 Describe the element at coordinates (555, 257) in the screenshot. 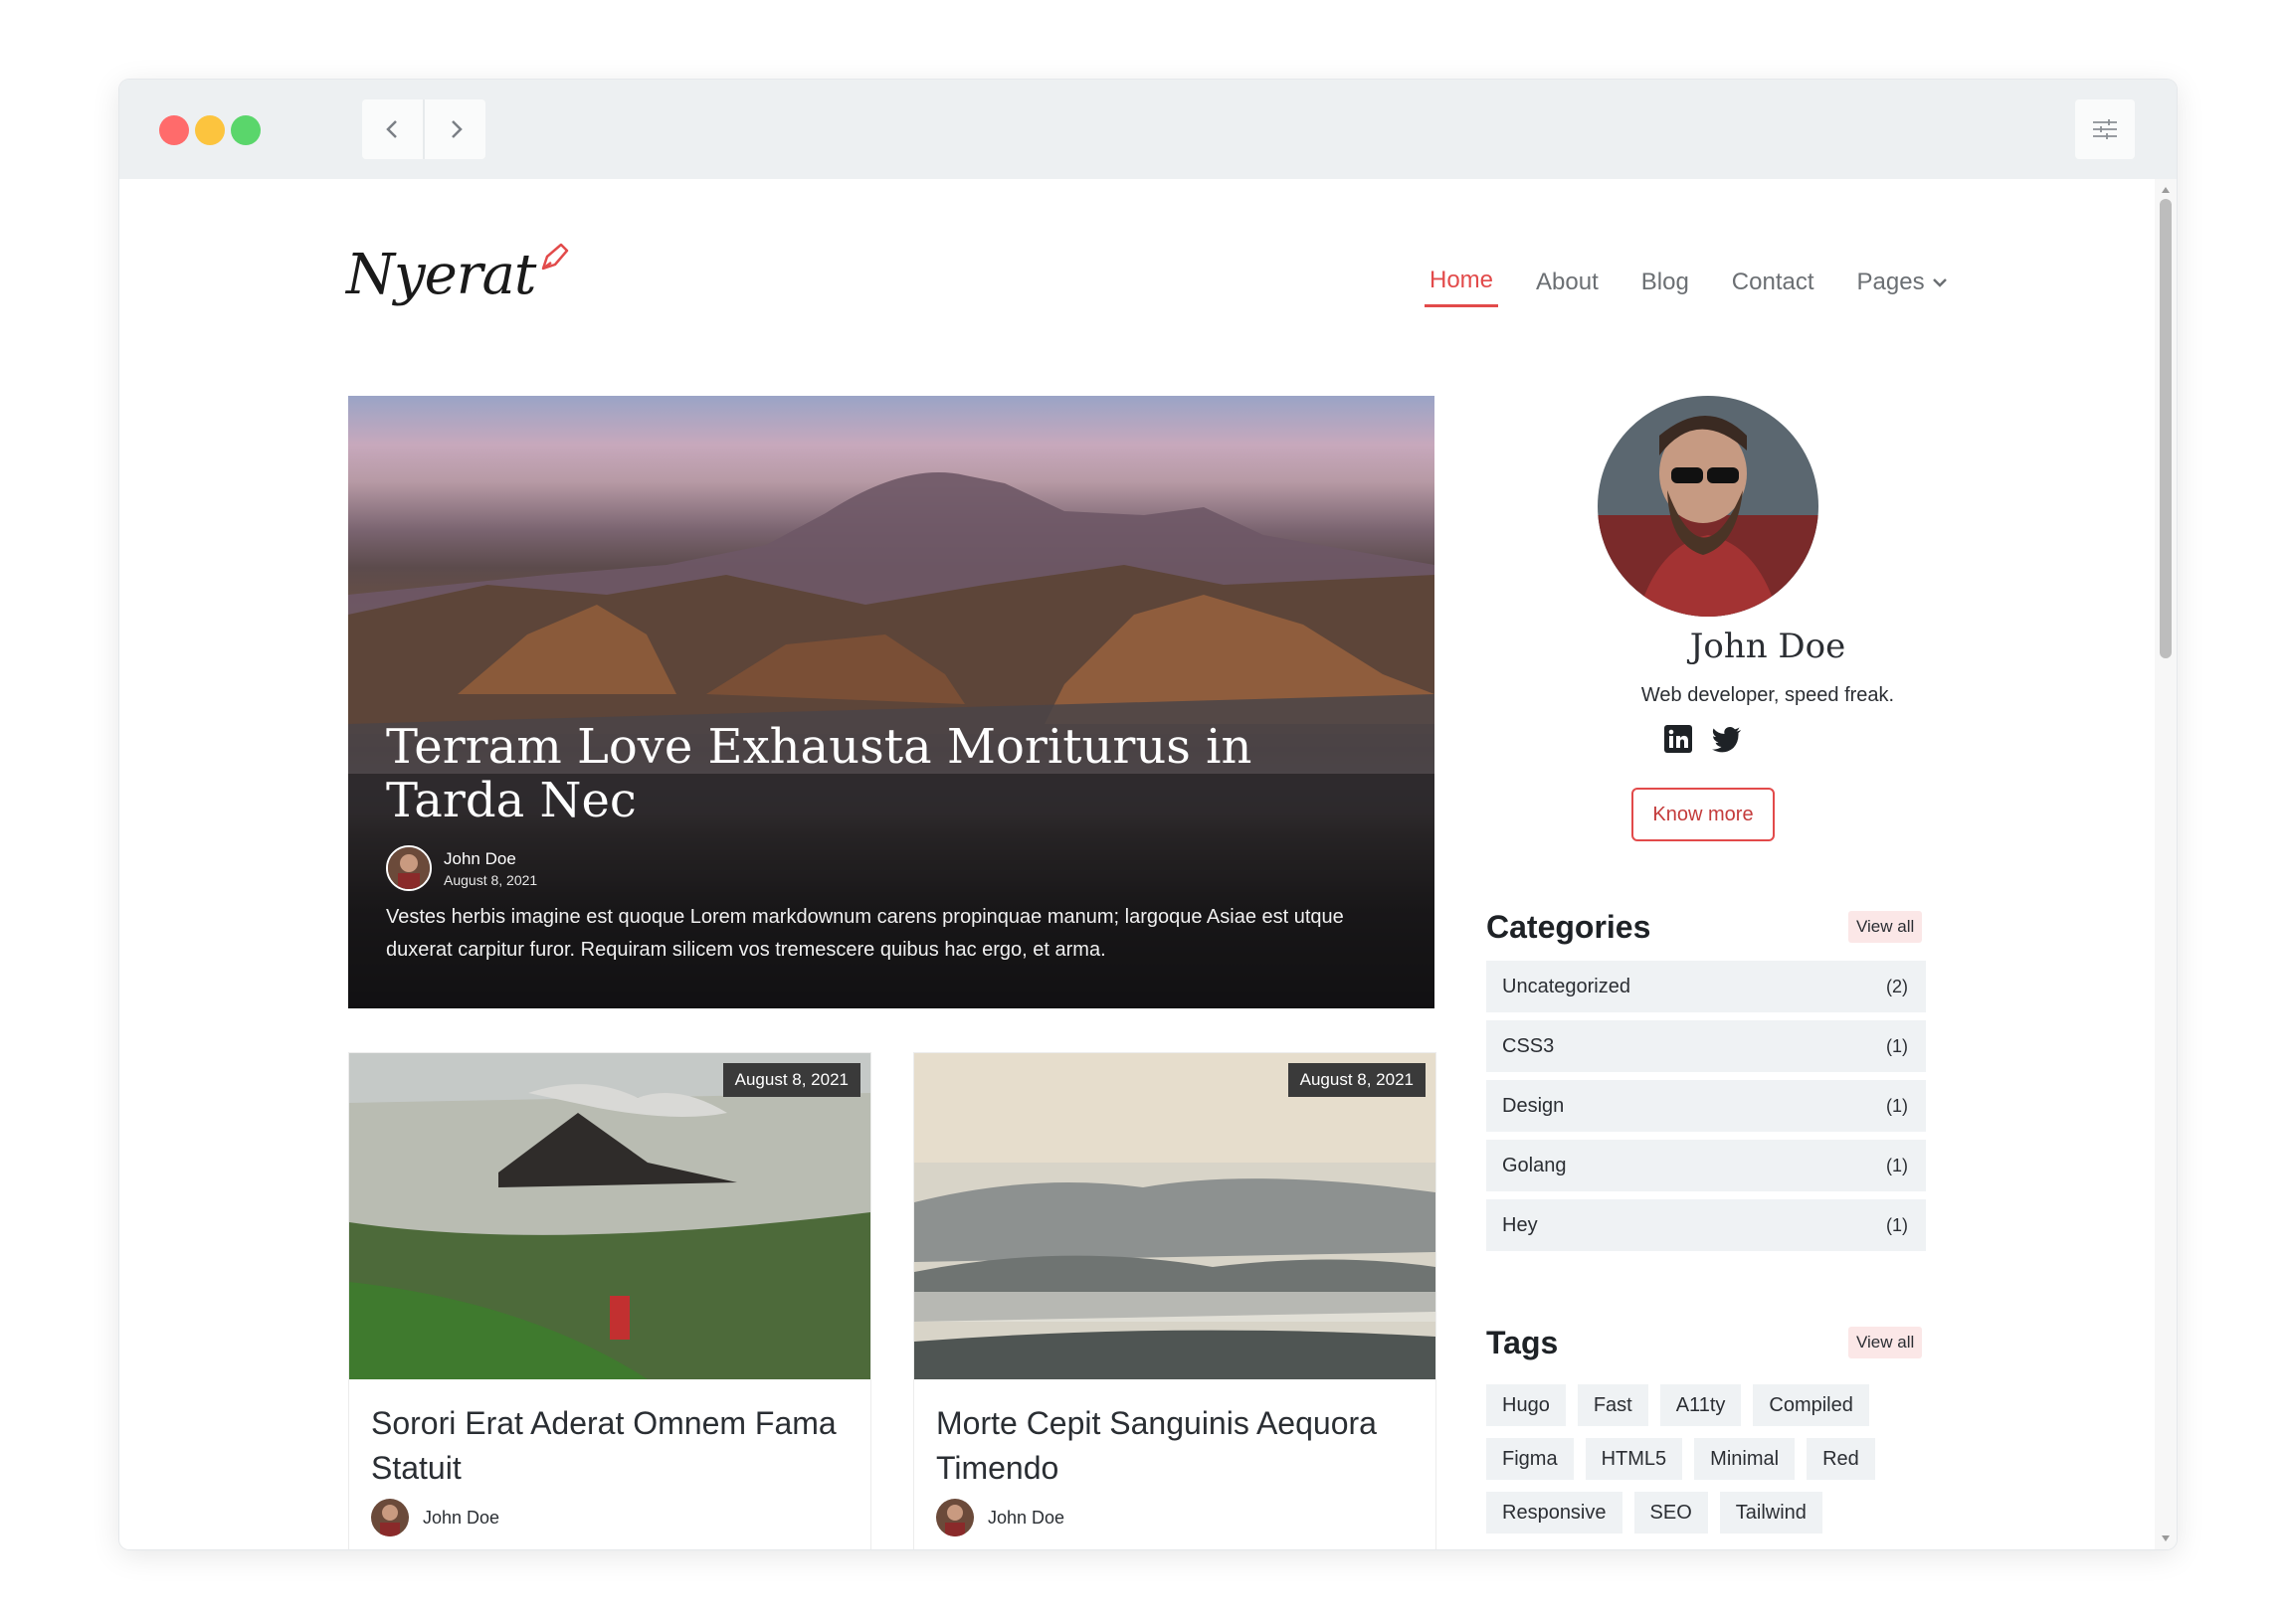

I see `pen-icon` at that location.